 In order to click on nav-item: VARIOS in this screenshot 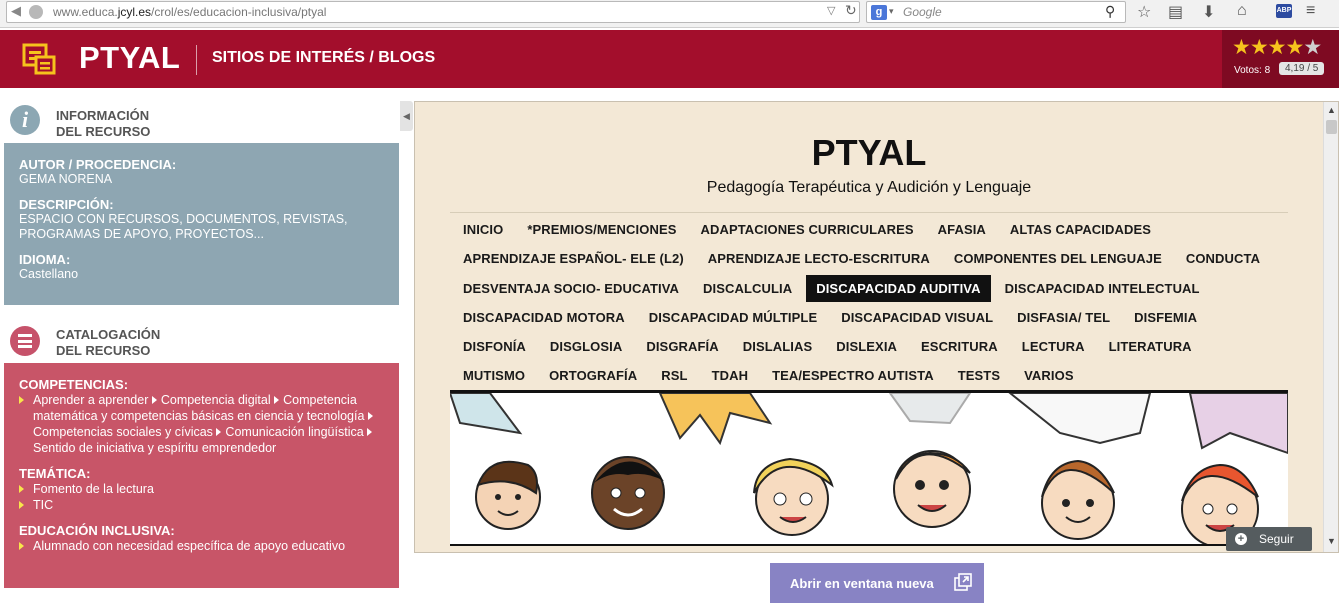, I will do `click(1048, 374)`.